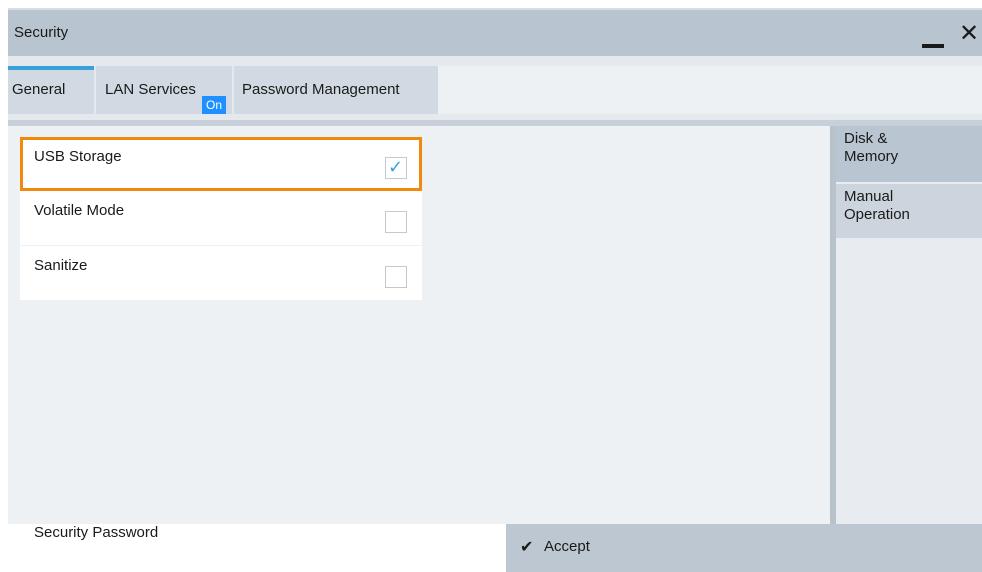 The width and height of the screenshot is (982, 572). Describe the element at coordinates (79, 210) in the screenshot. I see `volatile-mode-label: Volatile Mode` at that location.